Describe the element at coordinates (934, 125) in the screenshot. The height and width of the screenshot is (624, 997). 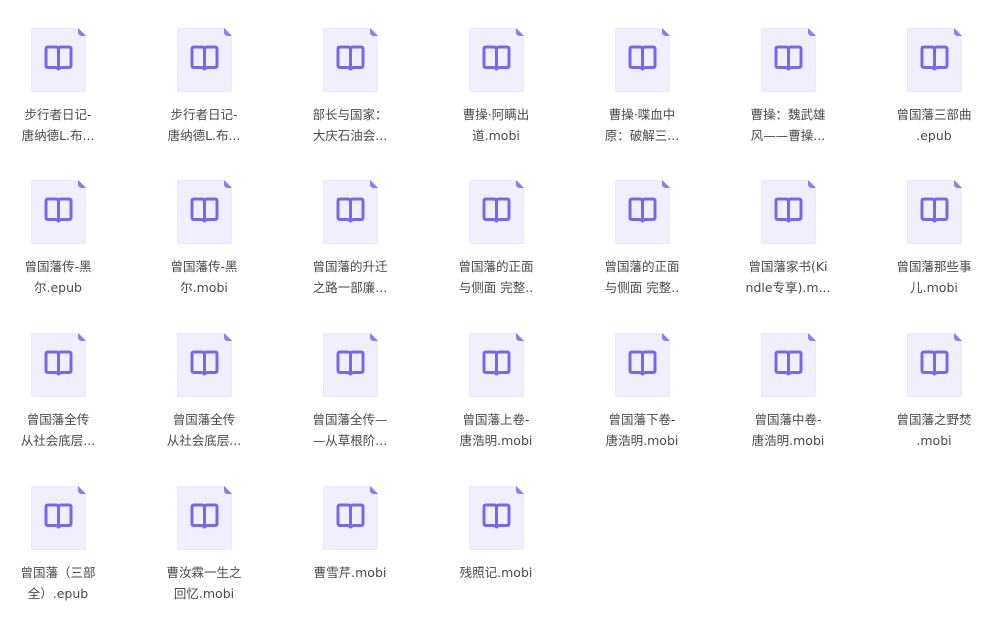
I see `file-name: 曾国藩三部曲 .epub` at that location.